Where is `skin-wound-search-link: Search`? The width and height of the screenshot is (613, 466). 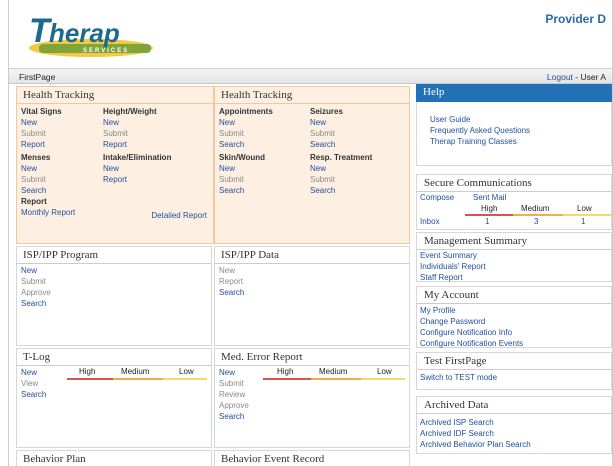 skin-wound-search-link: Search is located at coordinates (231, 190).